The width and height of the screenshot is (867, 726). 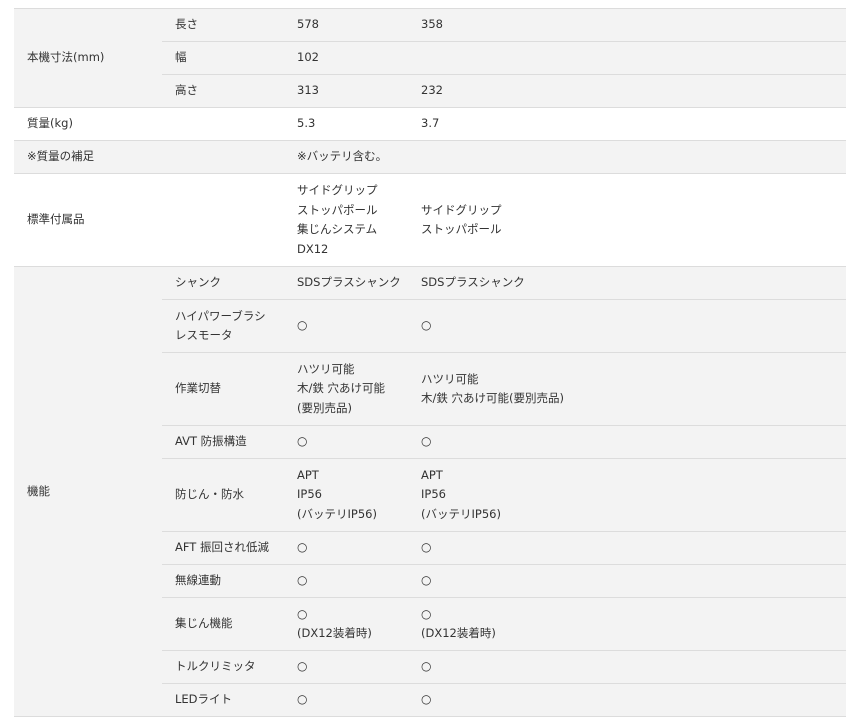 What do you see at coordinates (223, 624) in the screenshot?
I see `feature-label: 集じん機能` at bounding box center [223, 624].